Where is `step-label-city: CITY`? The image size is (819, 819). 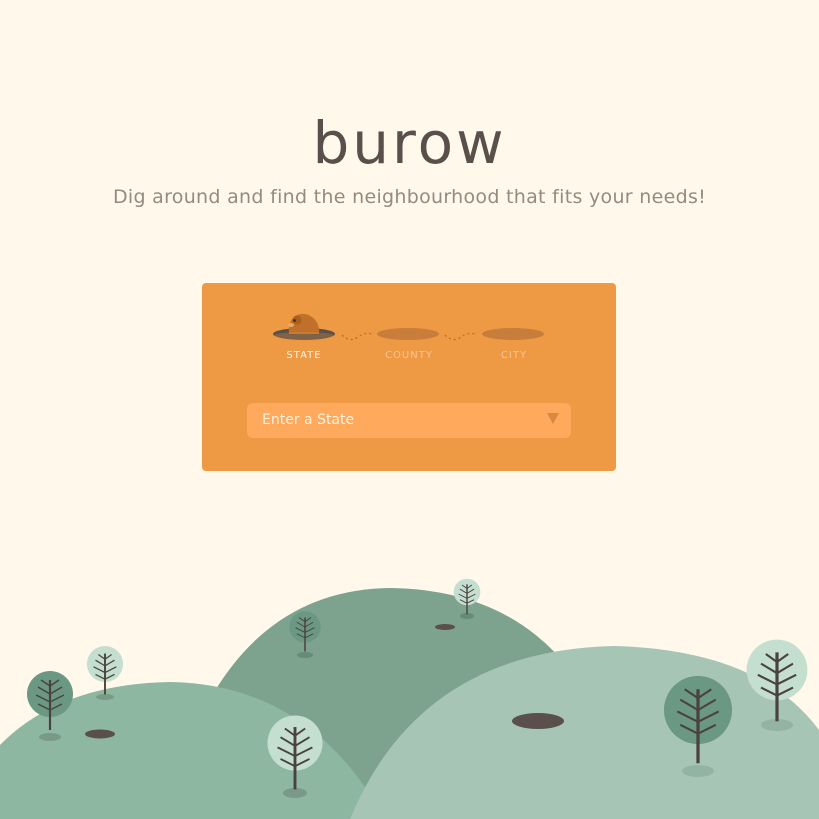
step-label-city: CITY is located at coordinates (514, 355).